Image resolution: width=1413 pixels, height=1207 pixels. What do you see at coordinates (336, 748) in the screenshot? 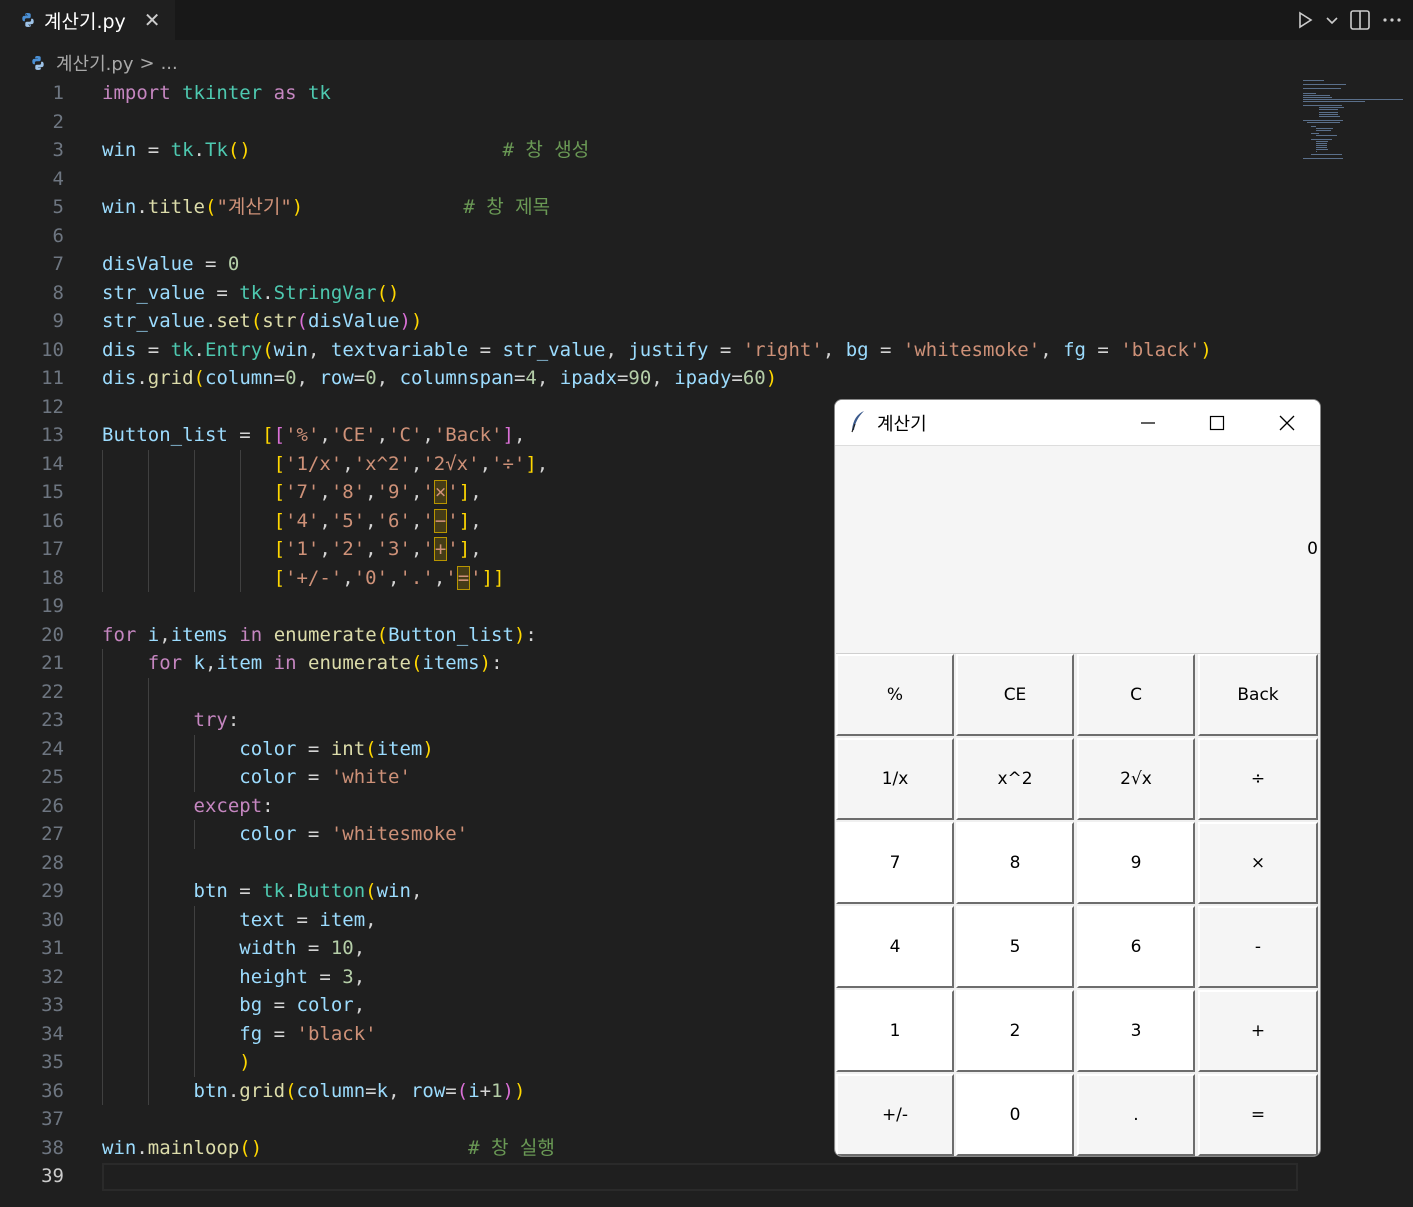
I see `code-text: color = int(item)` at bounding box center [336, 748].